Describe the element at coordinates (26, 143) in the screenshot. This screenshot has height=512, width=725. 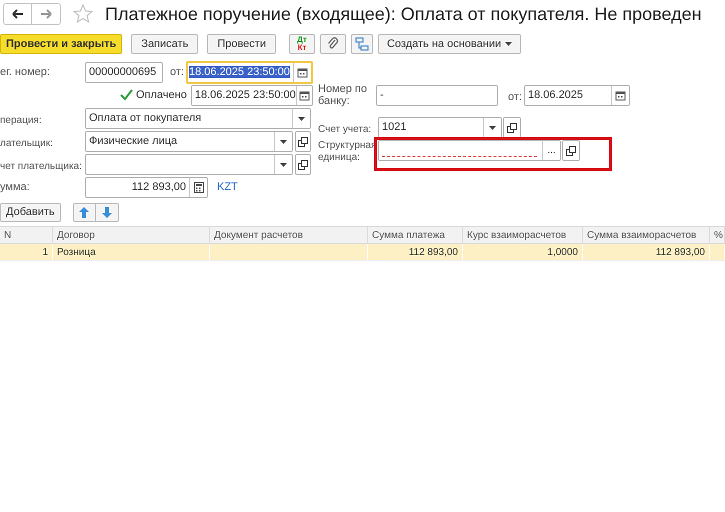
I see `field-label: лательщик:` at that location.